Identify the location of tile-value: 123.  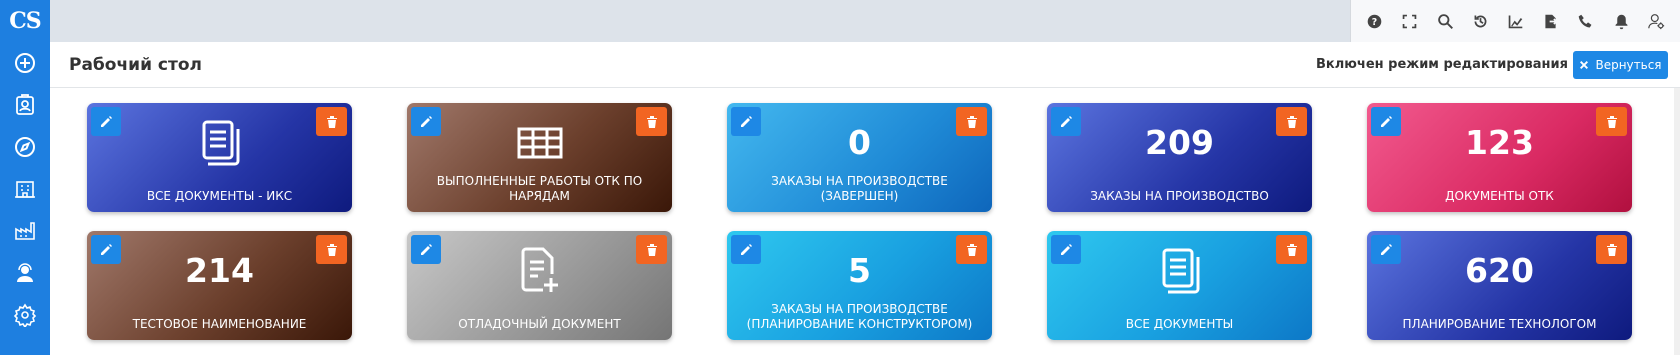
(1499, 142).